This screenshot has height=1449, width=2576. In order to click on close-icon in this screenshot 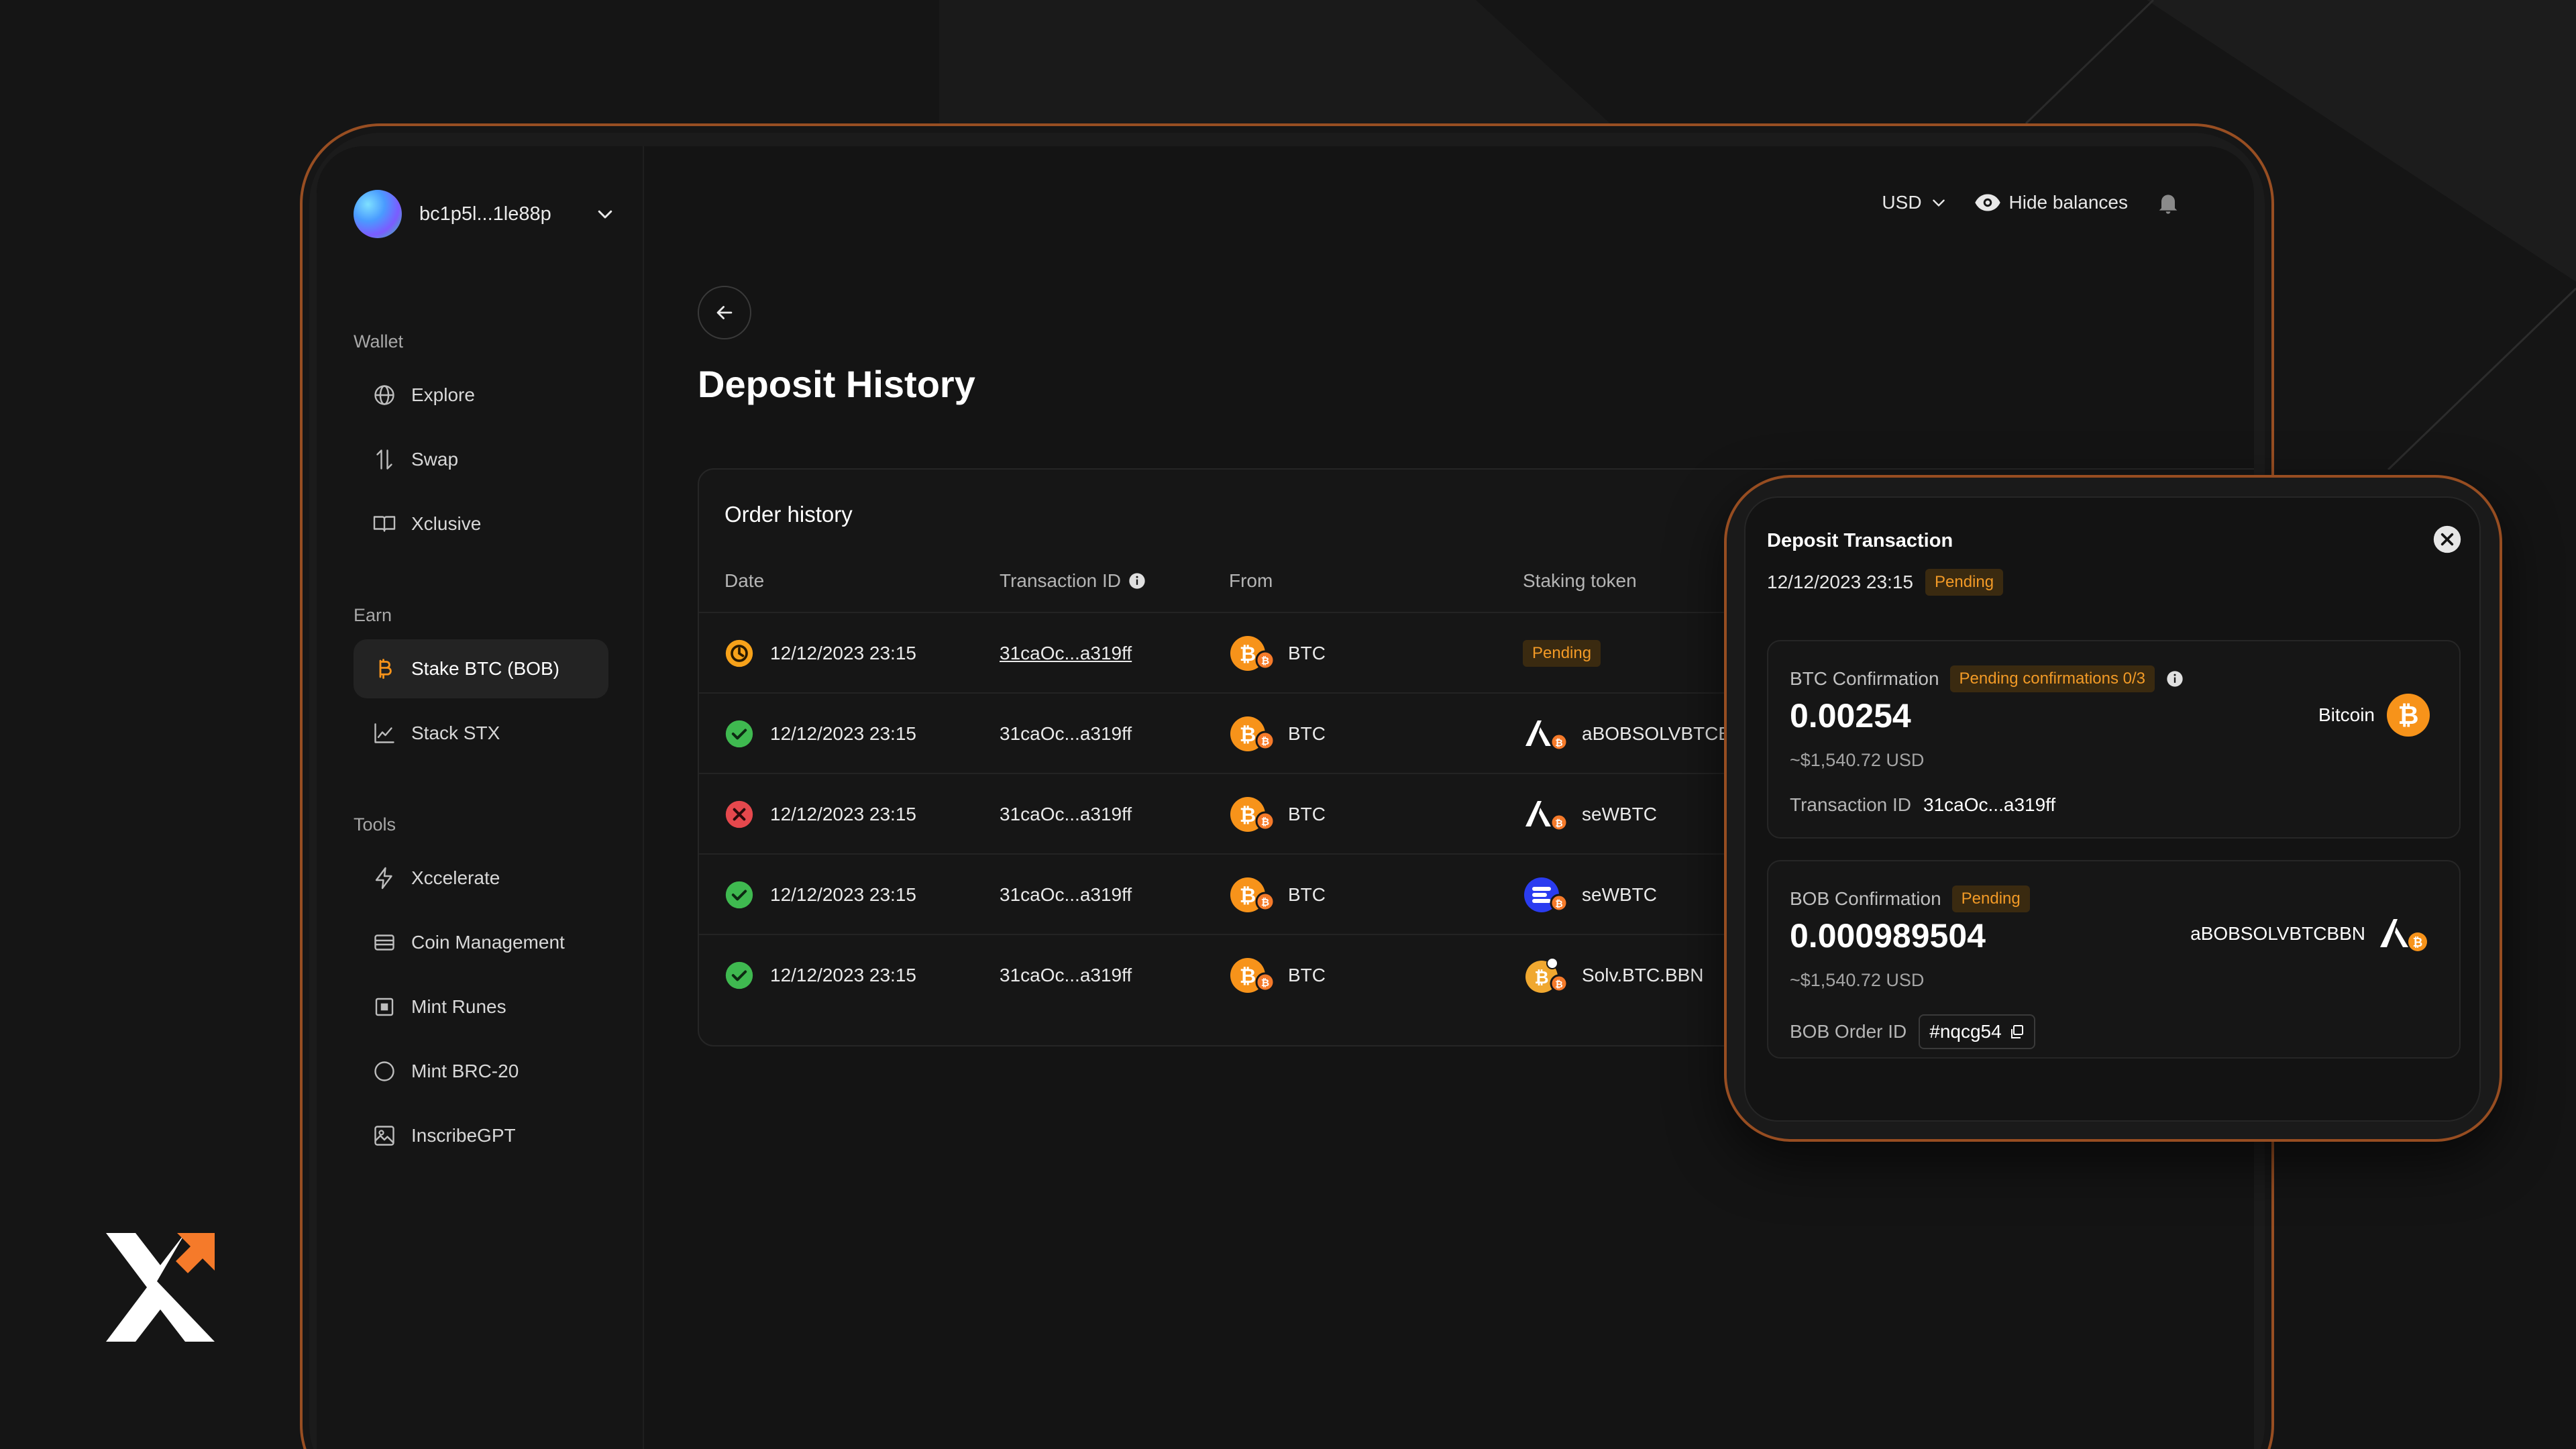, I will do `click(2447, 539)`.